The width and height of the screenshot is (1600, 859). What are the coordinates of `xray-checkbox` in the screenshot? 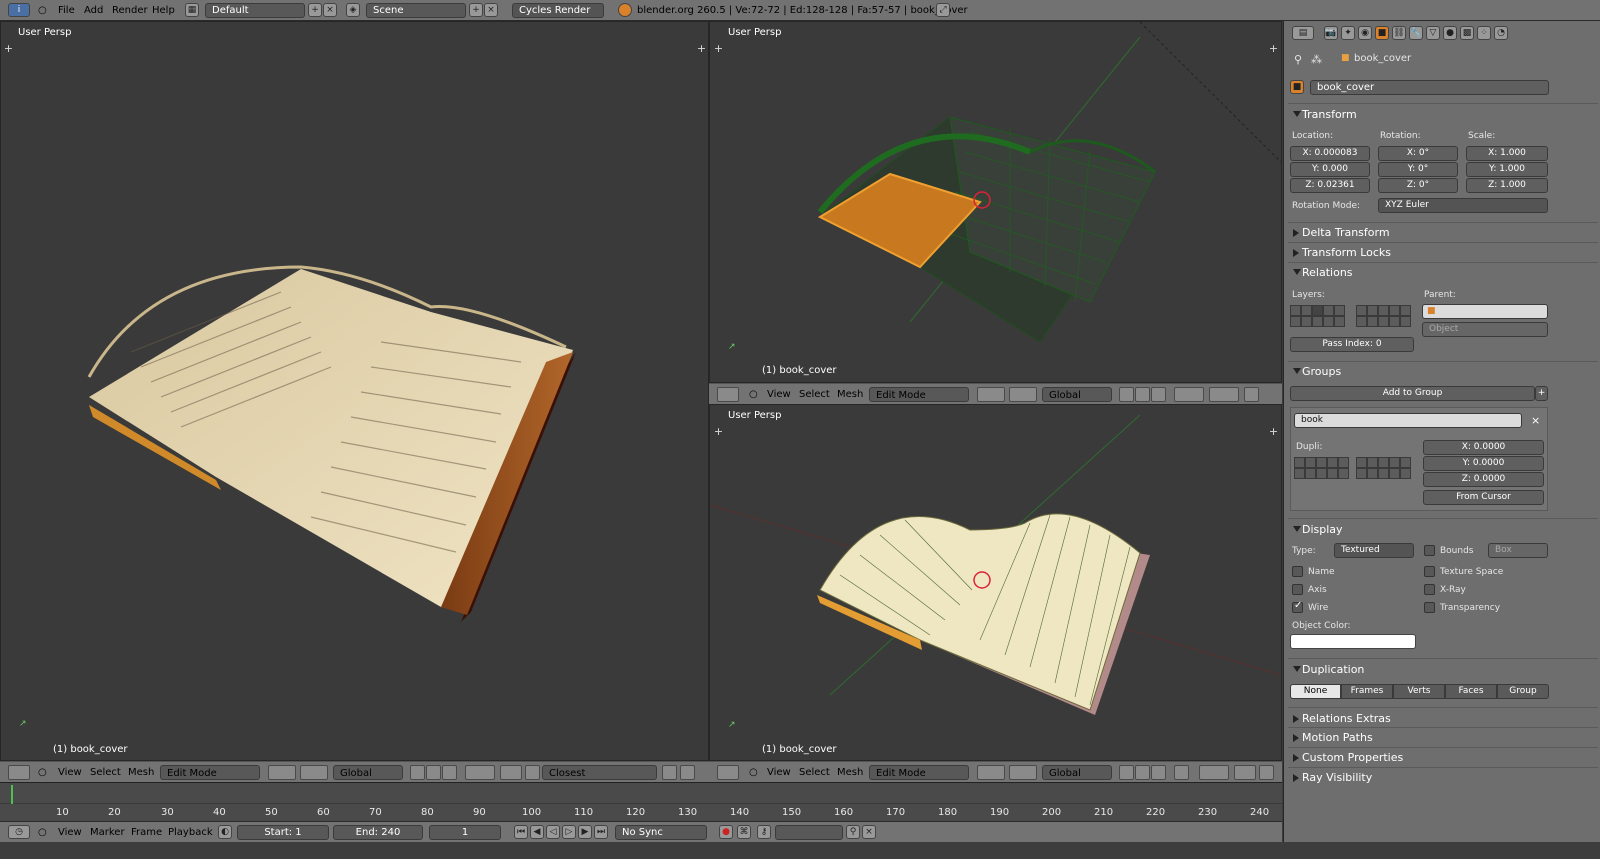 It's located at (1429, 589).